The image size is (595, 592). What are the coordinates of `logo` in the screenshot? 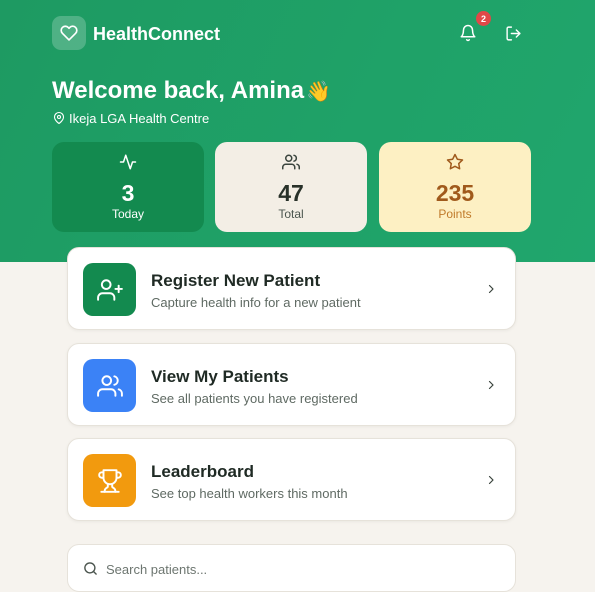 It's located at (69, 33).